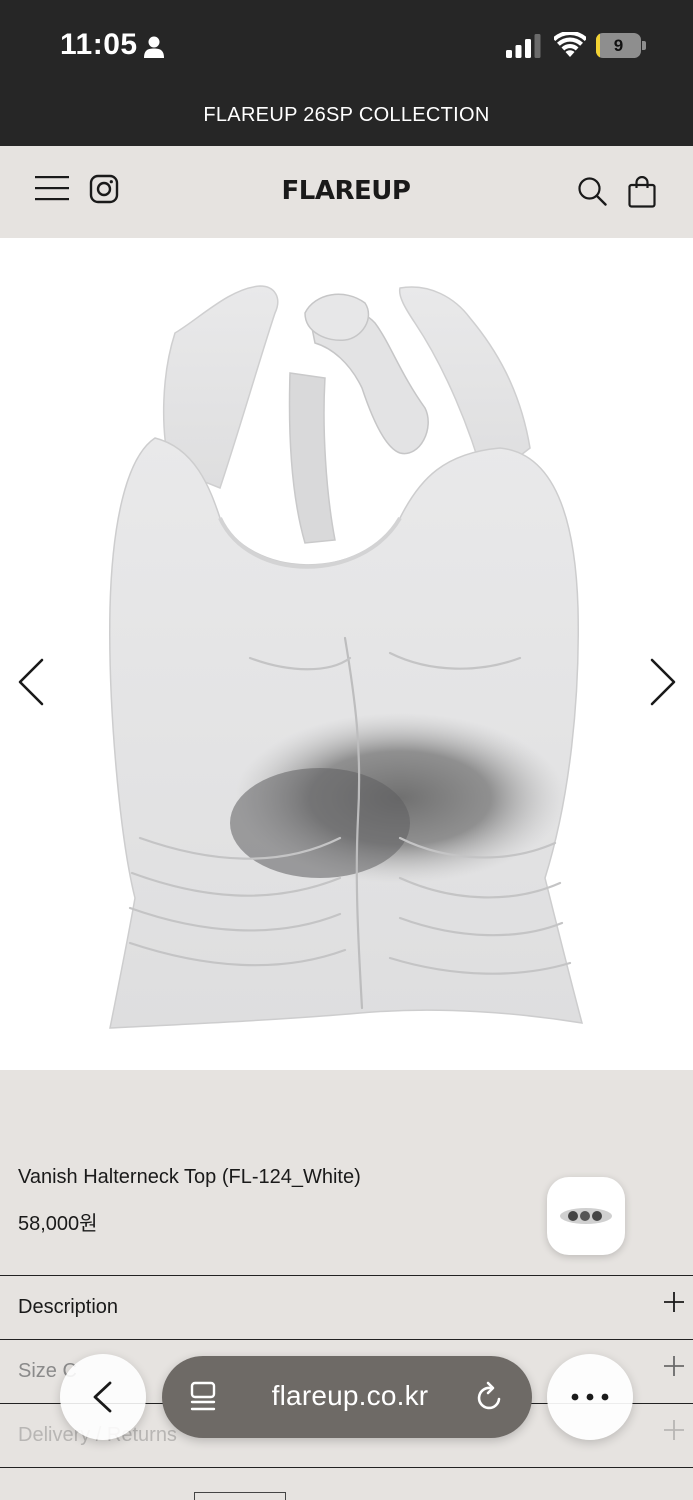  I want to click on tabs-icon, so click(203, 1397).